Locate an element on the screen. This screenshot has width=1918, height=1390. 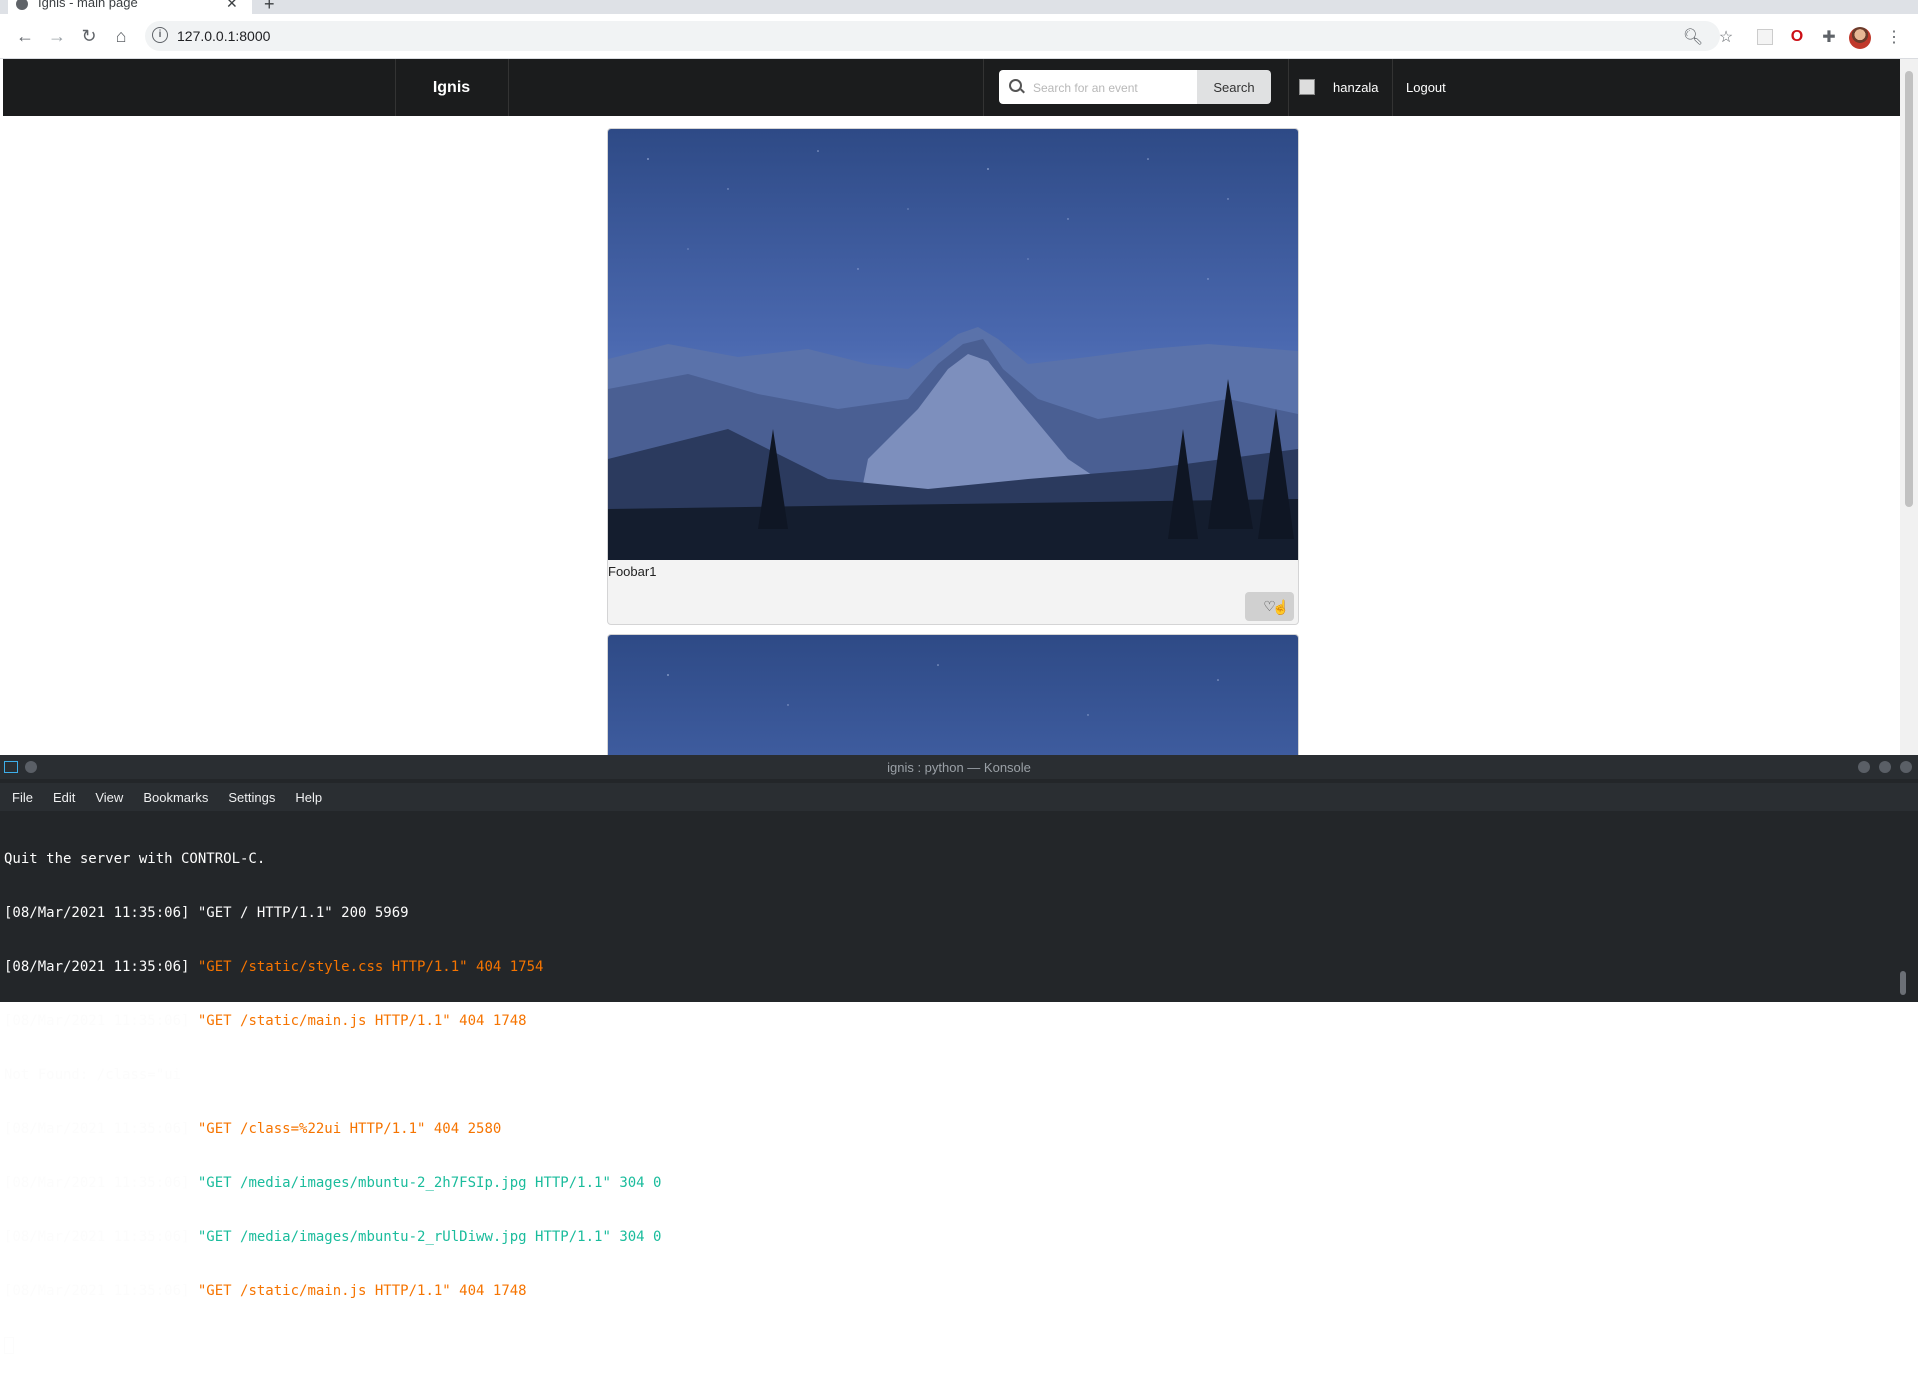
extension-icon is located at coordinates (1765, 37).